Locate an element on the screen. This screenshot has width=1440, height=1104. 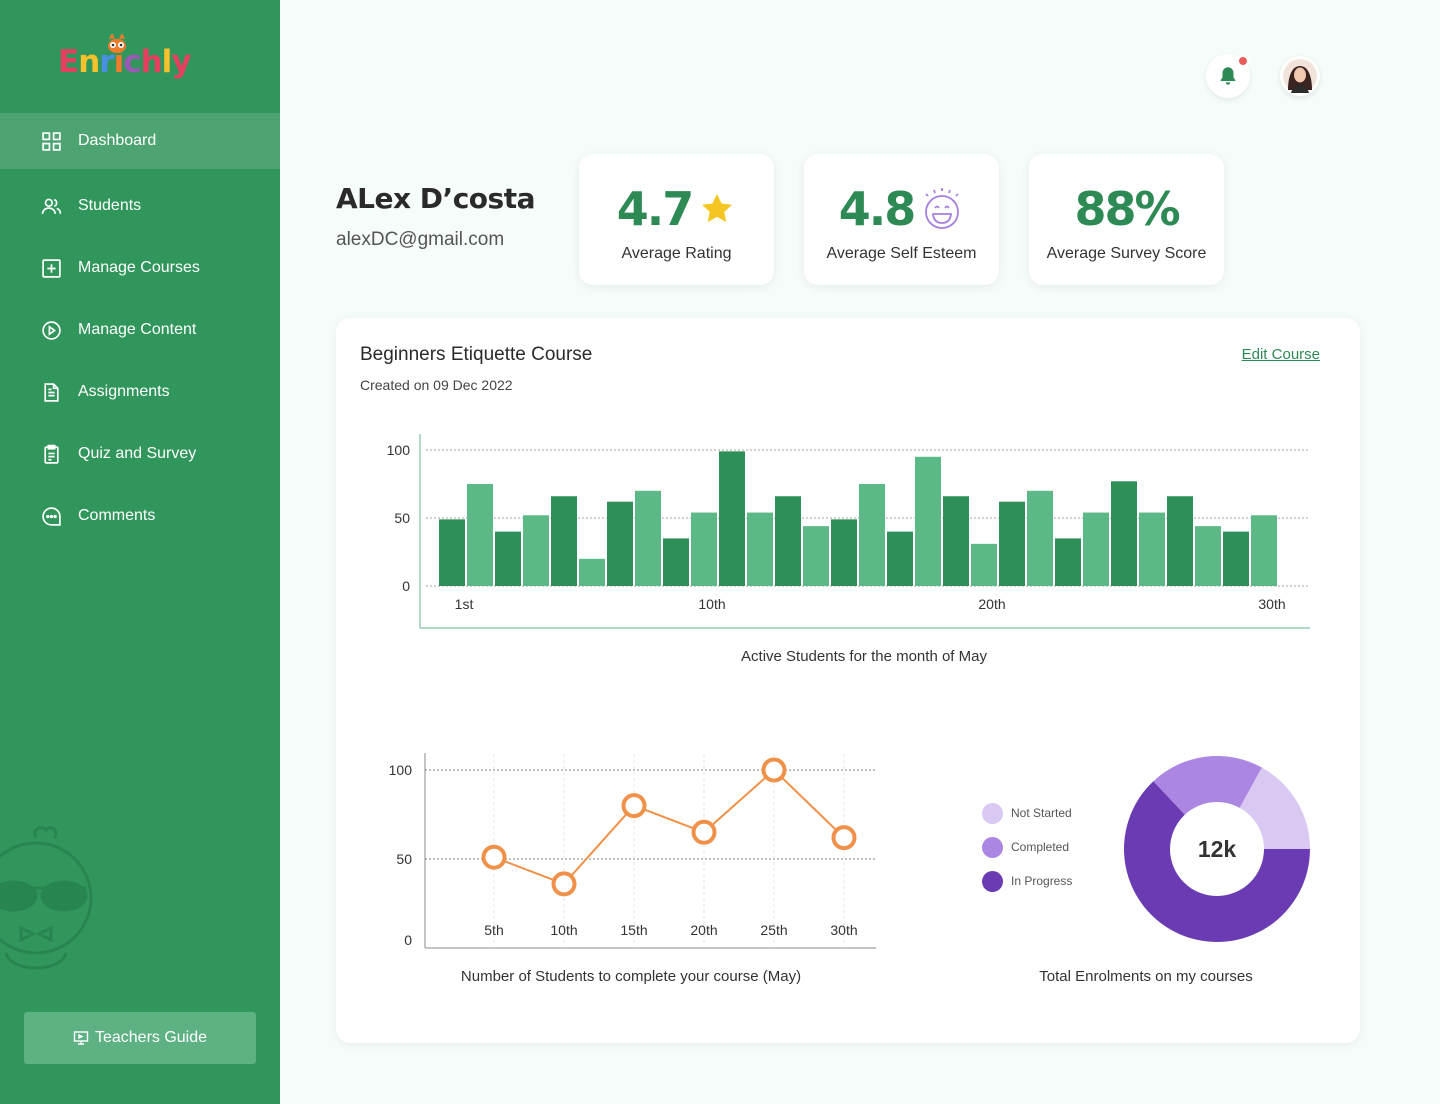
mascot-illustration is located at coordinates (46, 898).